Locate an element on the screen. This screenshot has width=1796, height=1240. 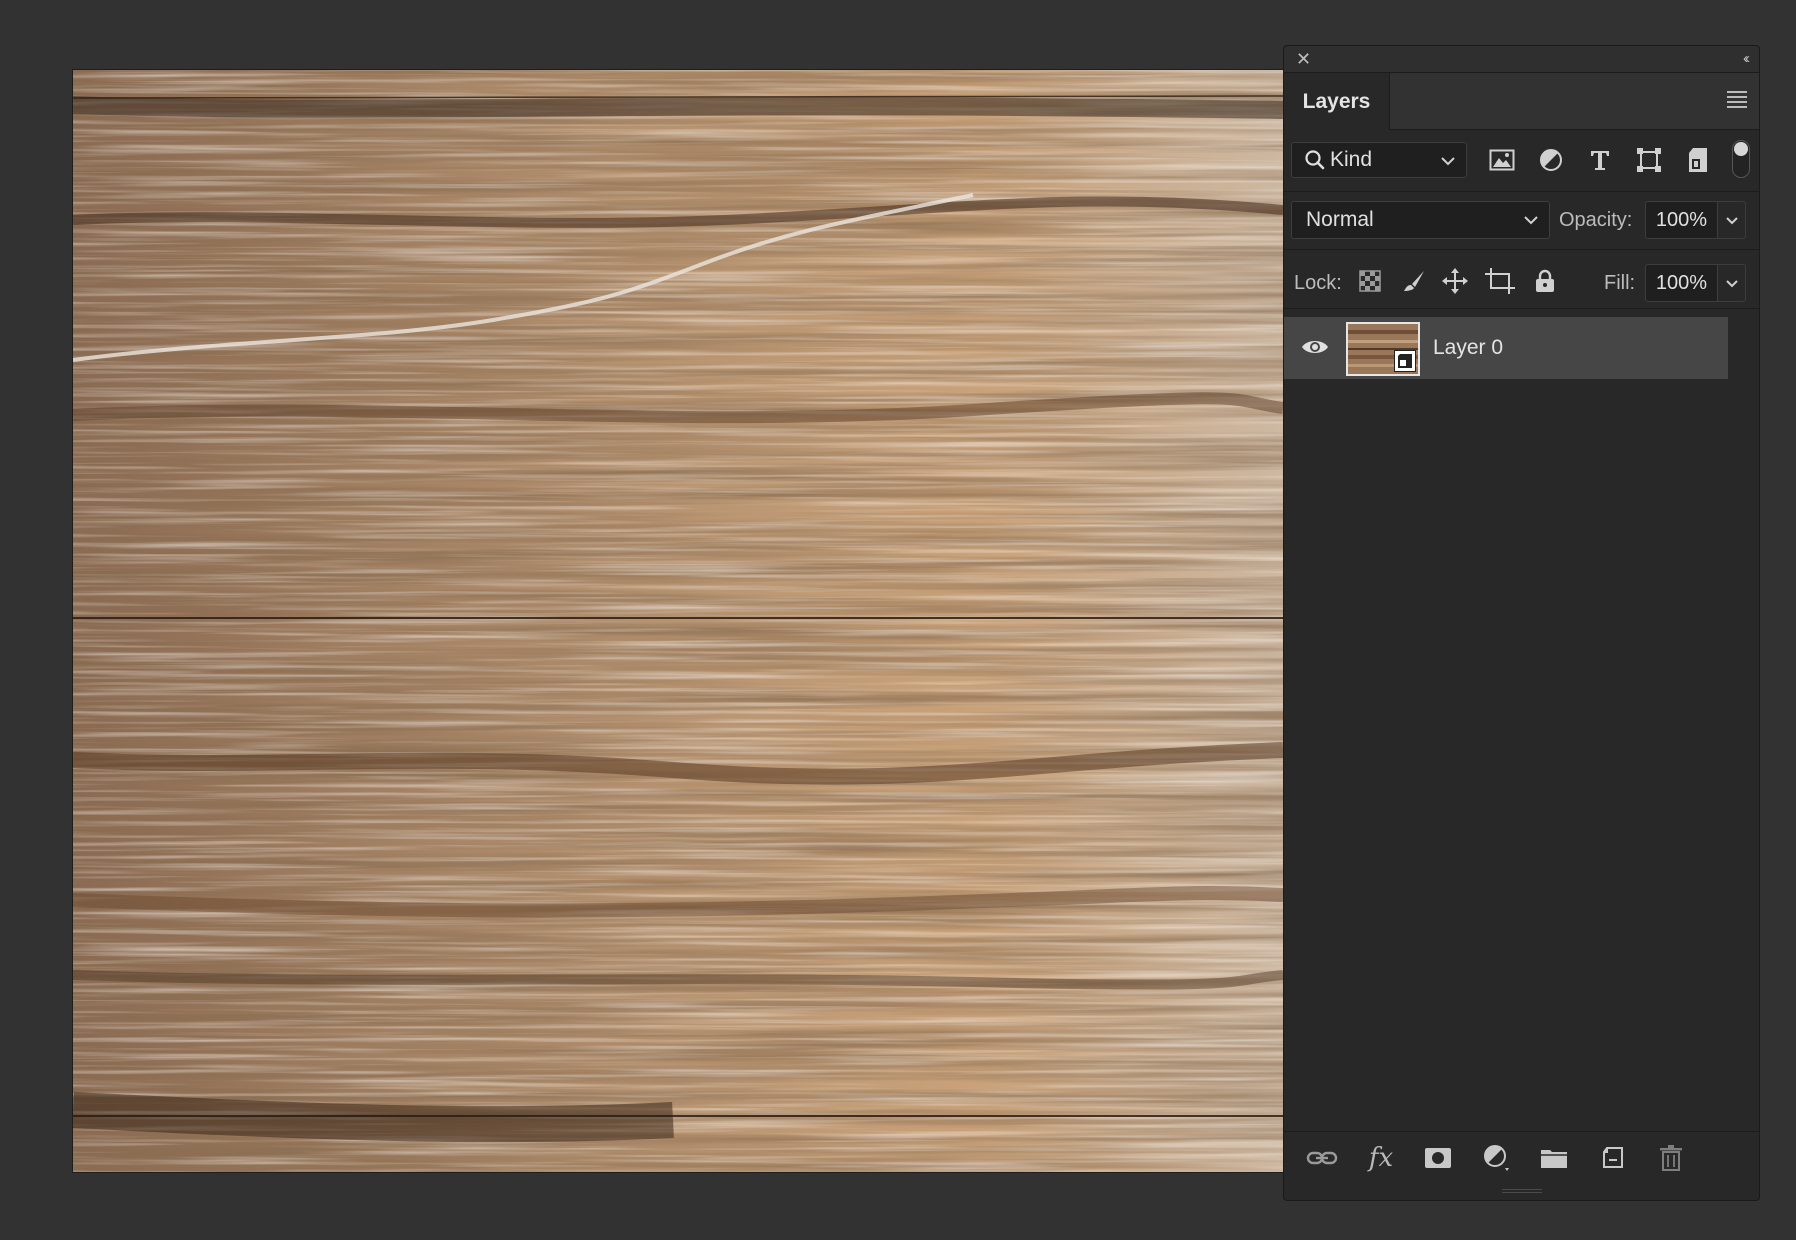
opacity-dropdown is located at coordinates (1732, 220).